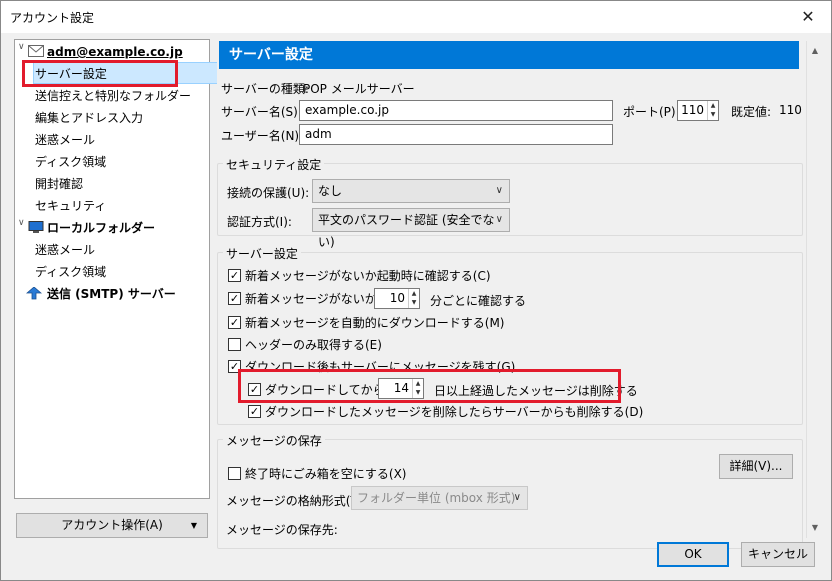 The height and width of the screenshot is (581, 832). Describe the element at coordinates (262, 253) in the screenshot. I see `server-options-group-title: サーバー設定` at that location.